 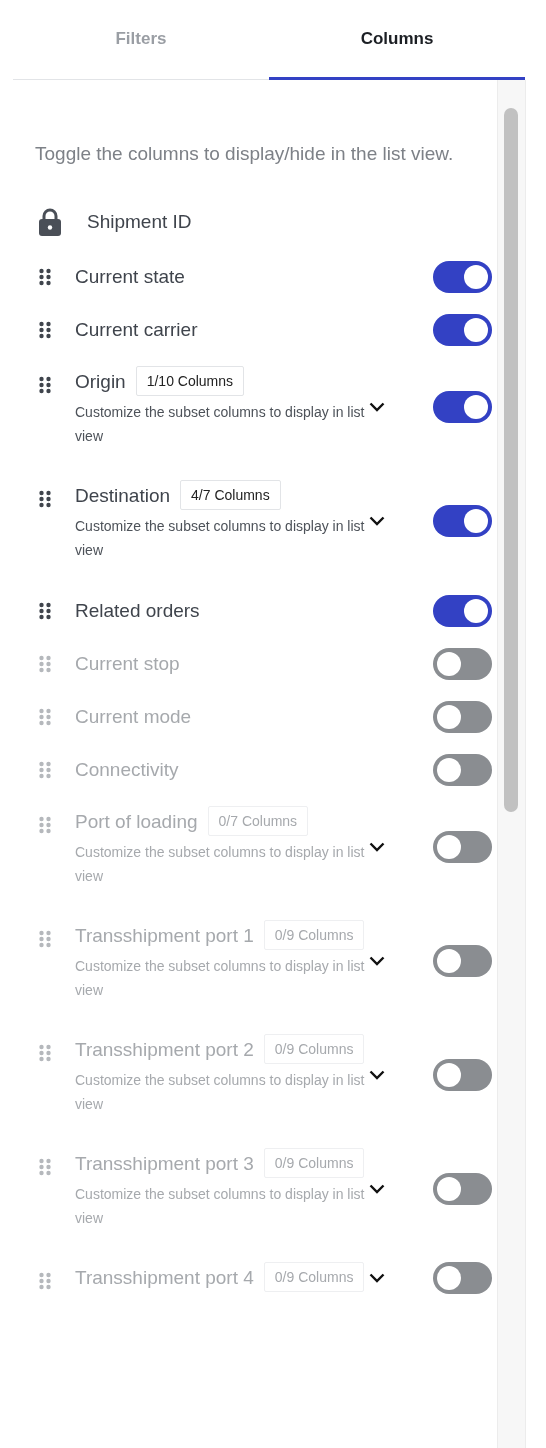 What do you see at coordinates (127, 769) in the screenshot?
I see `column-label: Connectivity` at bounding box center [127, 769].